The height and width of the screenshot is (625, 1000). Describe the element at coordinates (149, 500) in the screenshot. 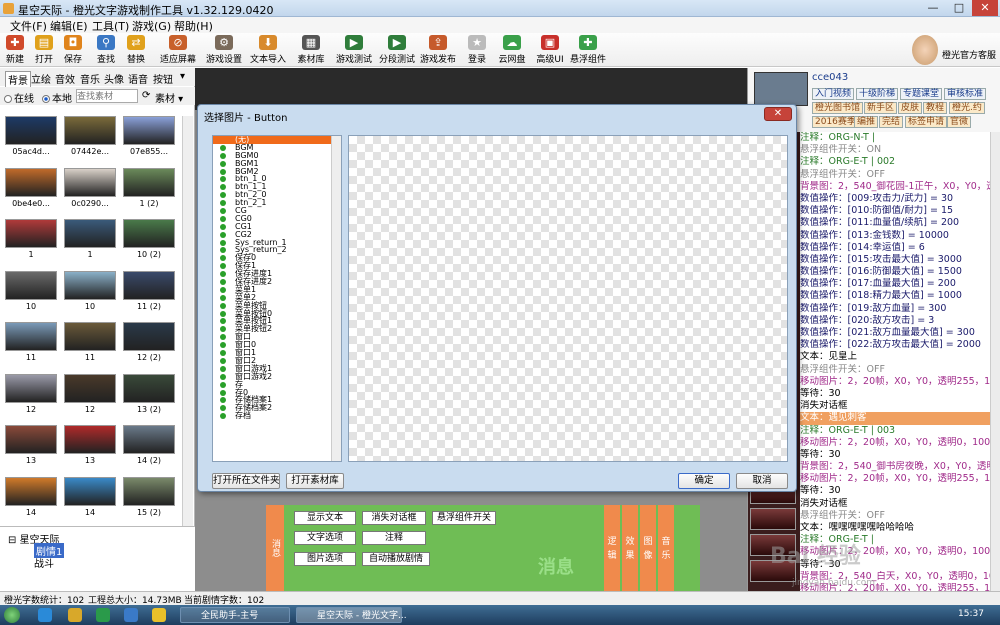

I see `asset-thumb: 15 (2)` at that location.